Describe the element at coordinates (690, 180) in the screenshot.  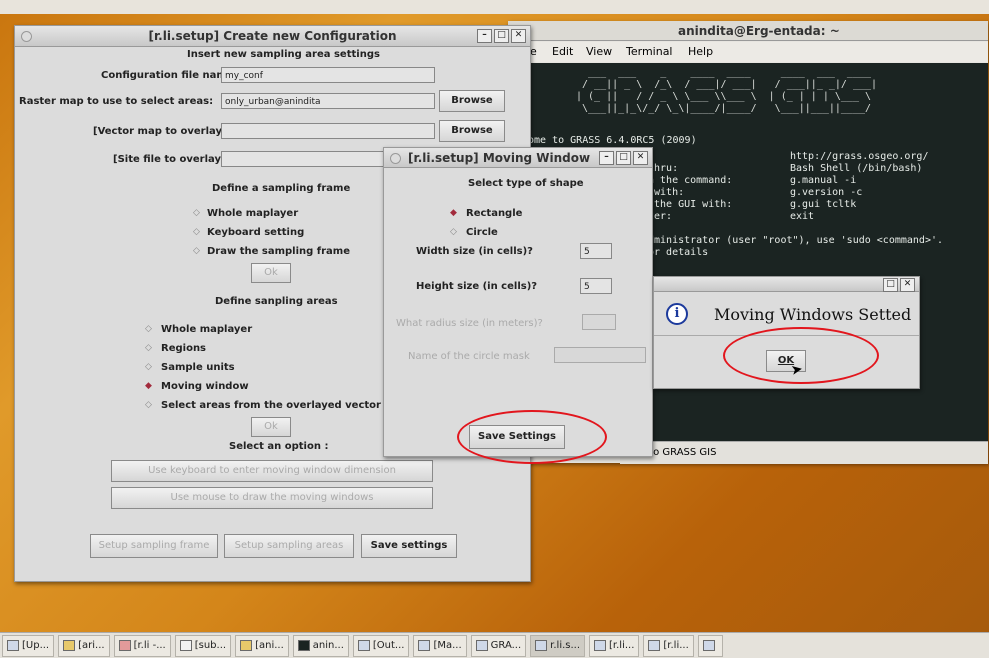
I see `terminal-line: h the command:` at that location.